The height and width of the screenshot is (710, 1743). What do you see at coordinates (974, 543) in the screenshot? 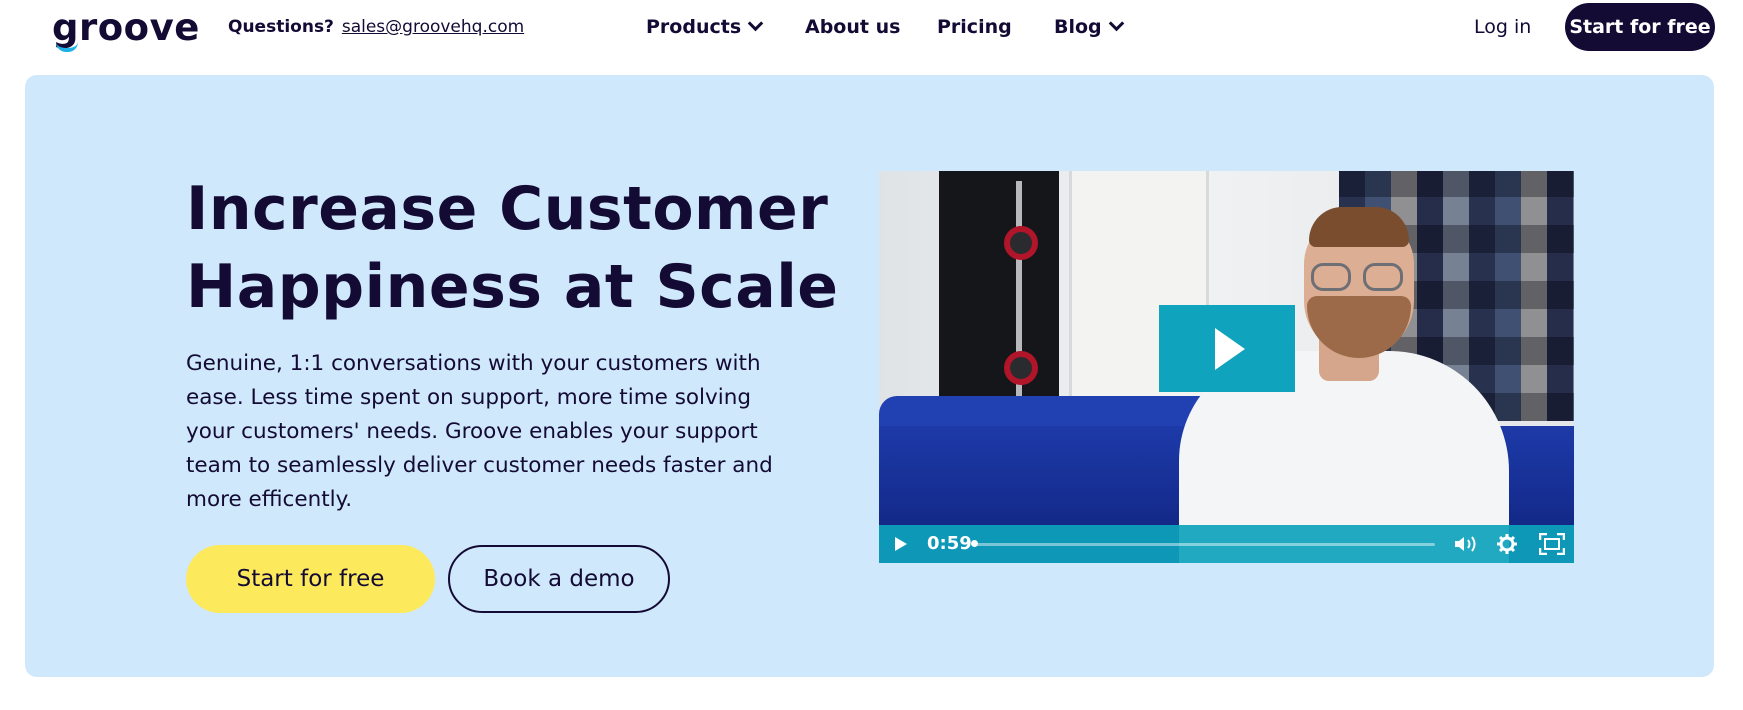
I see `video-progress-handle` at bounding box center [974, 543].